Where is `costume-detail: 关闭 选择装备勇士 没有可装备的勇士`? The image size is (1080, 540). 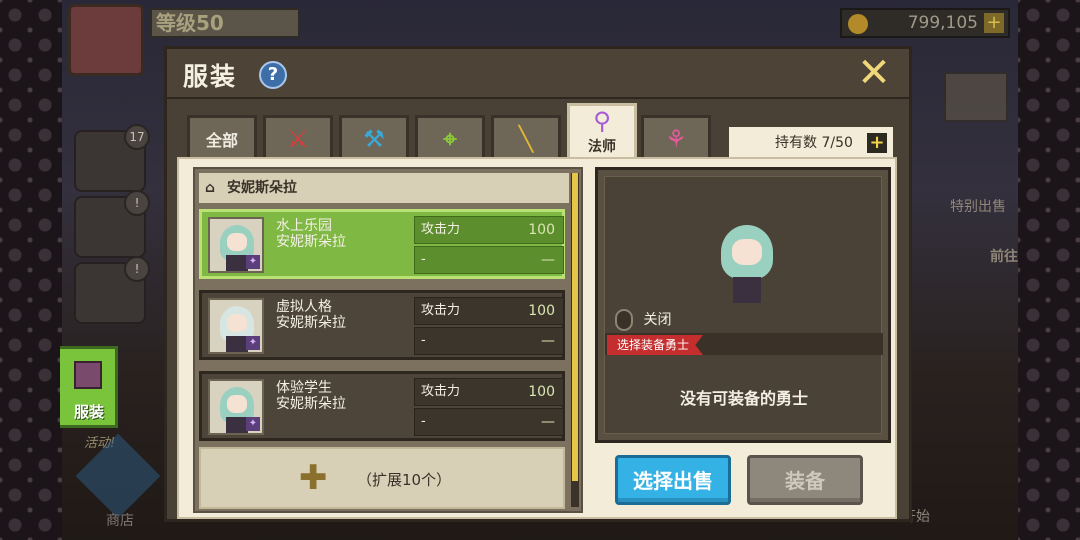 costume-detail: 关闭 选择装备勇士 没有可装备的勇士 is located at coordinates (743, 305).